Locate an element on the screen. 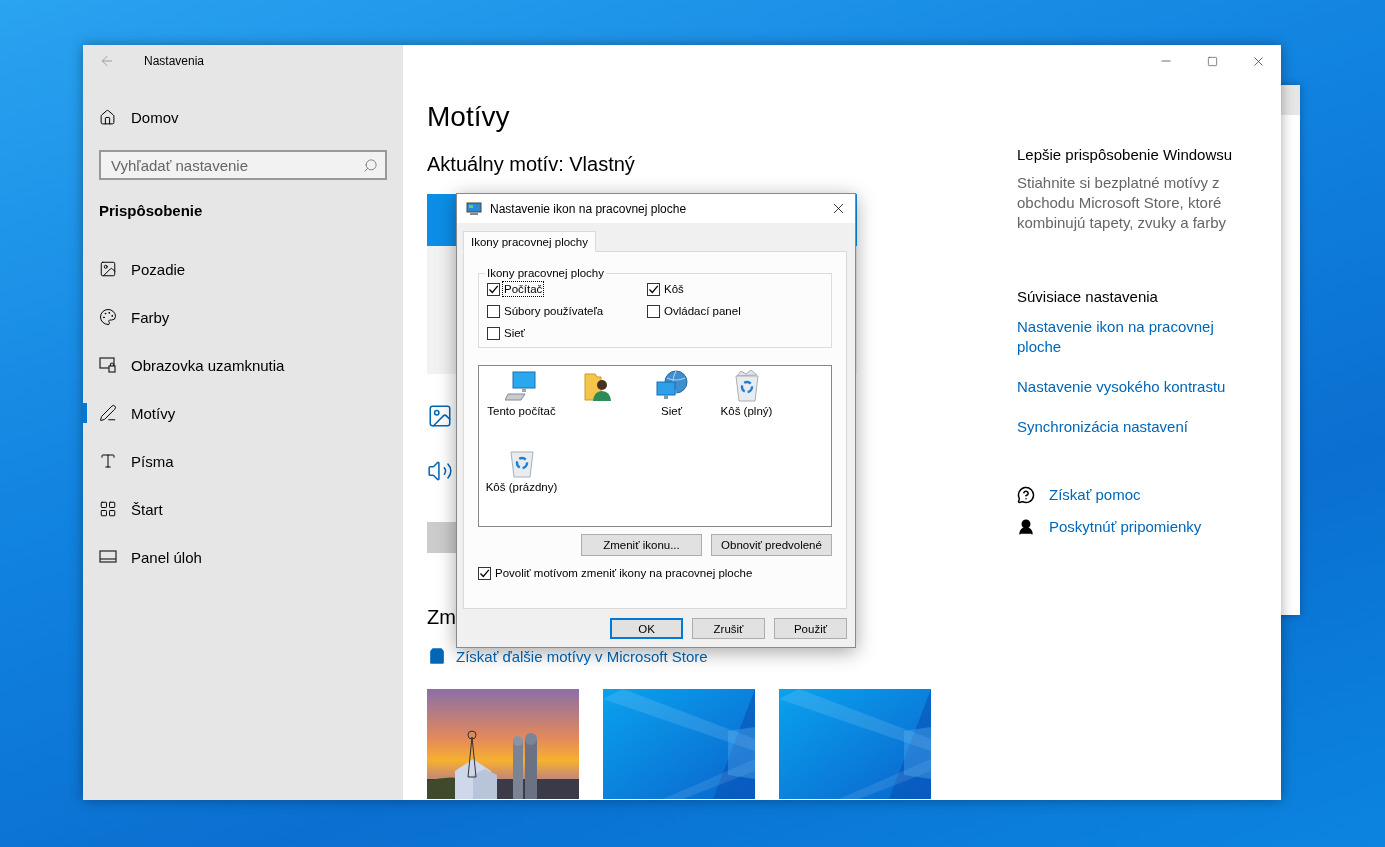 This screenshot has height=847, width=1385. tiles-icon is located at coordinates (108, 509).